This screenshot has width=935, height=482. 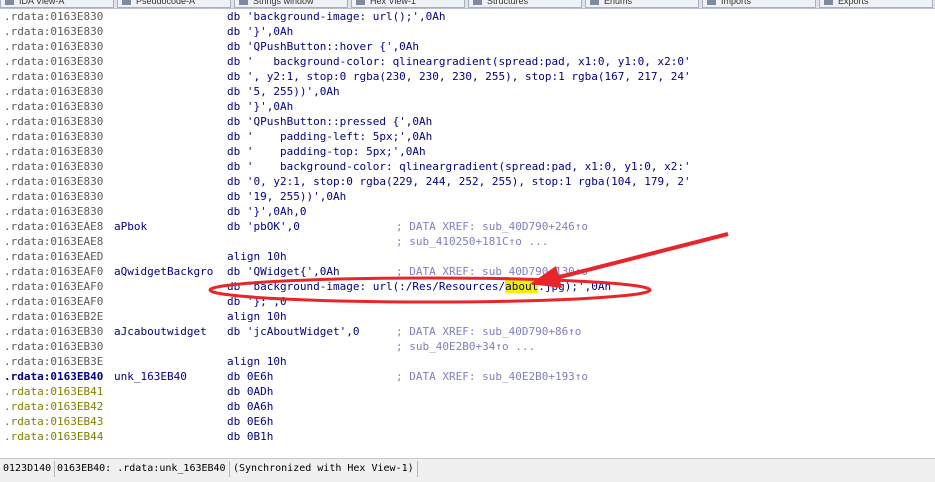 What do you see at coordinates (250, 436) in the screenshot?
I see `instruction: db 0B1h` at bounding box center [250, 436].